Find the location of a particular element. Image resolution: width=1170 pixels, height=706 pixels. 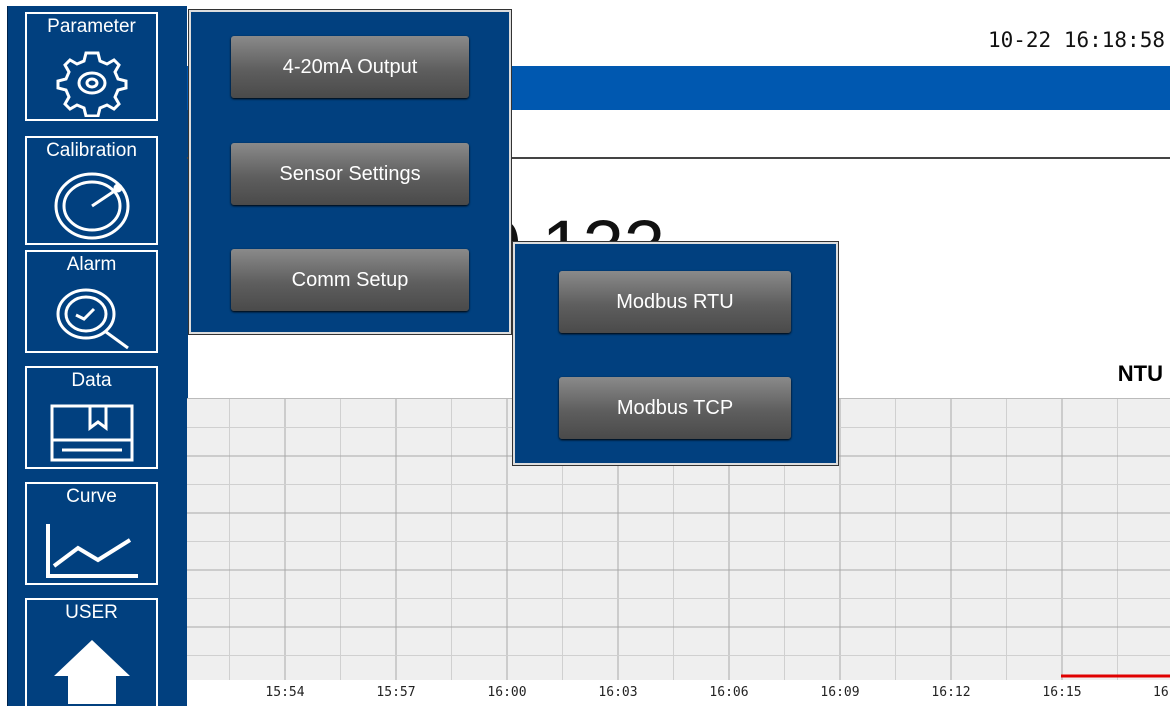

x-tick-label: 16:06 is located at coordinates (729, 692).